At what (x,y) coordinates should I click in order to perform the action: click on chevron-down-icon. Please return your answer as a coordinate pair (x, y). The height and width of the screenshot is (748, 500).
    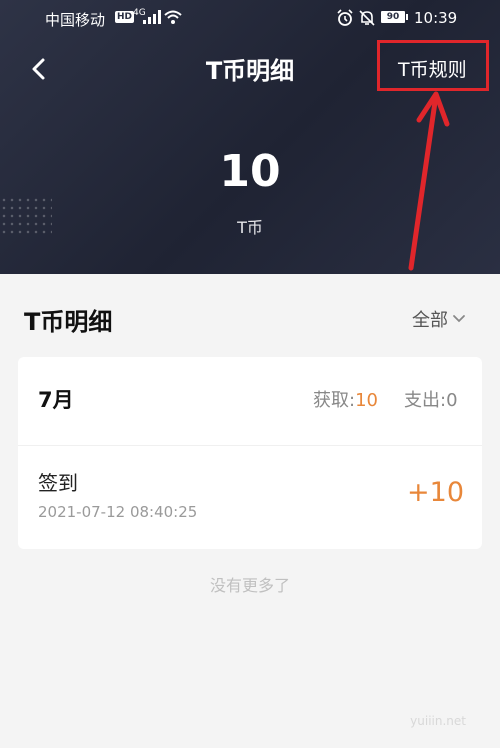
    Looking at the image, I should click on (459, 319).